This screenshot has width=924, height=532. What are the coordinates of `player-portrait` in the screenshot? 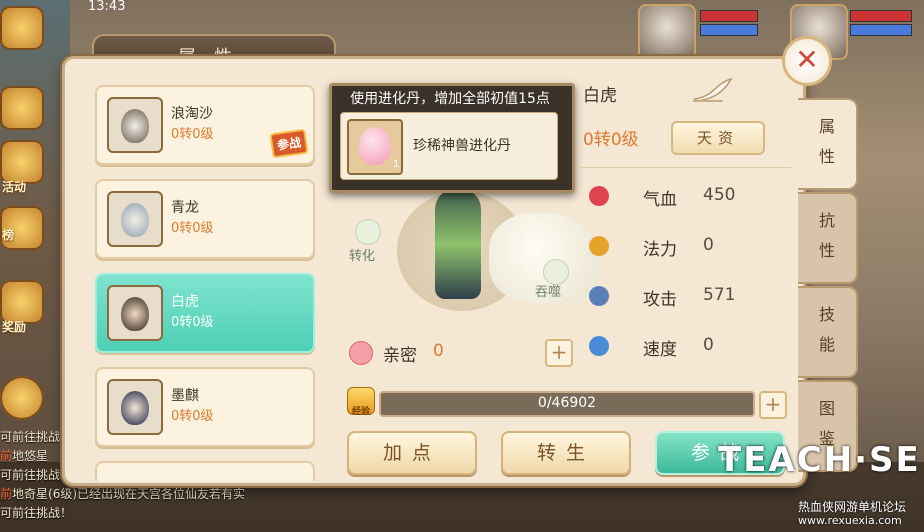 It's located at (667, 32).